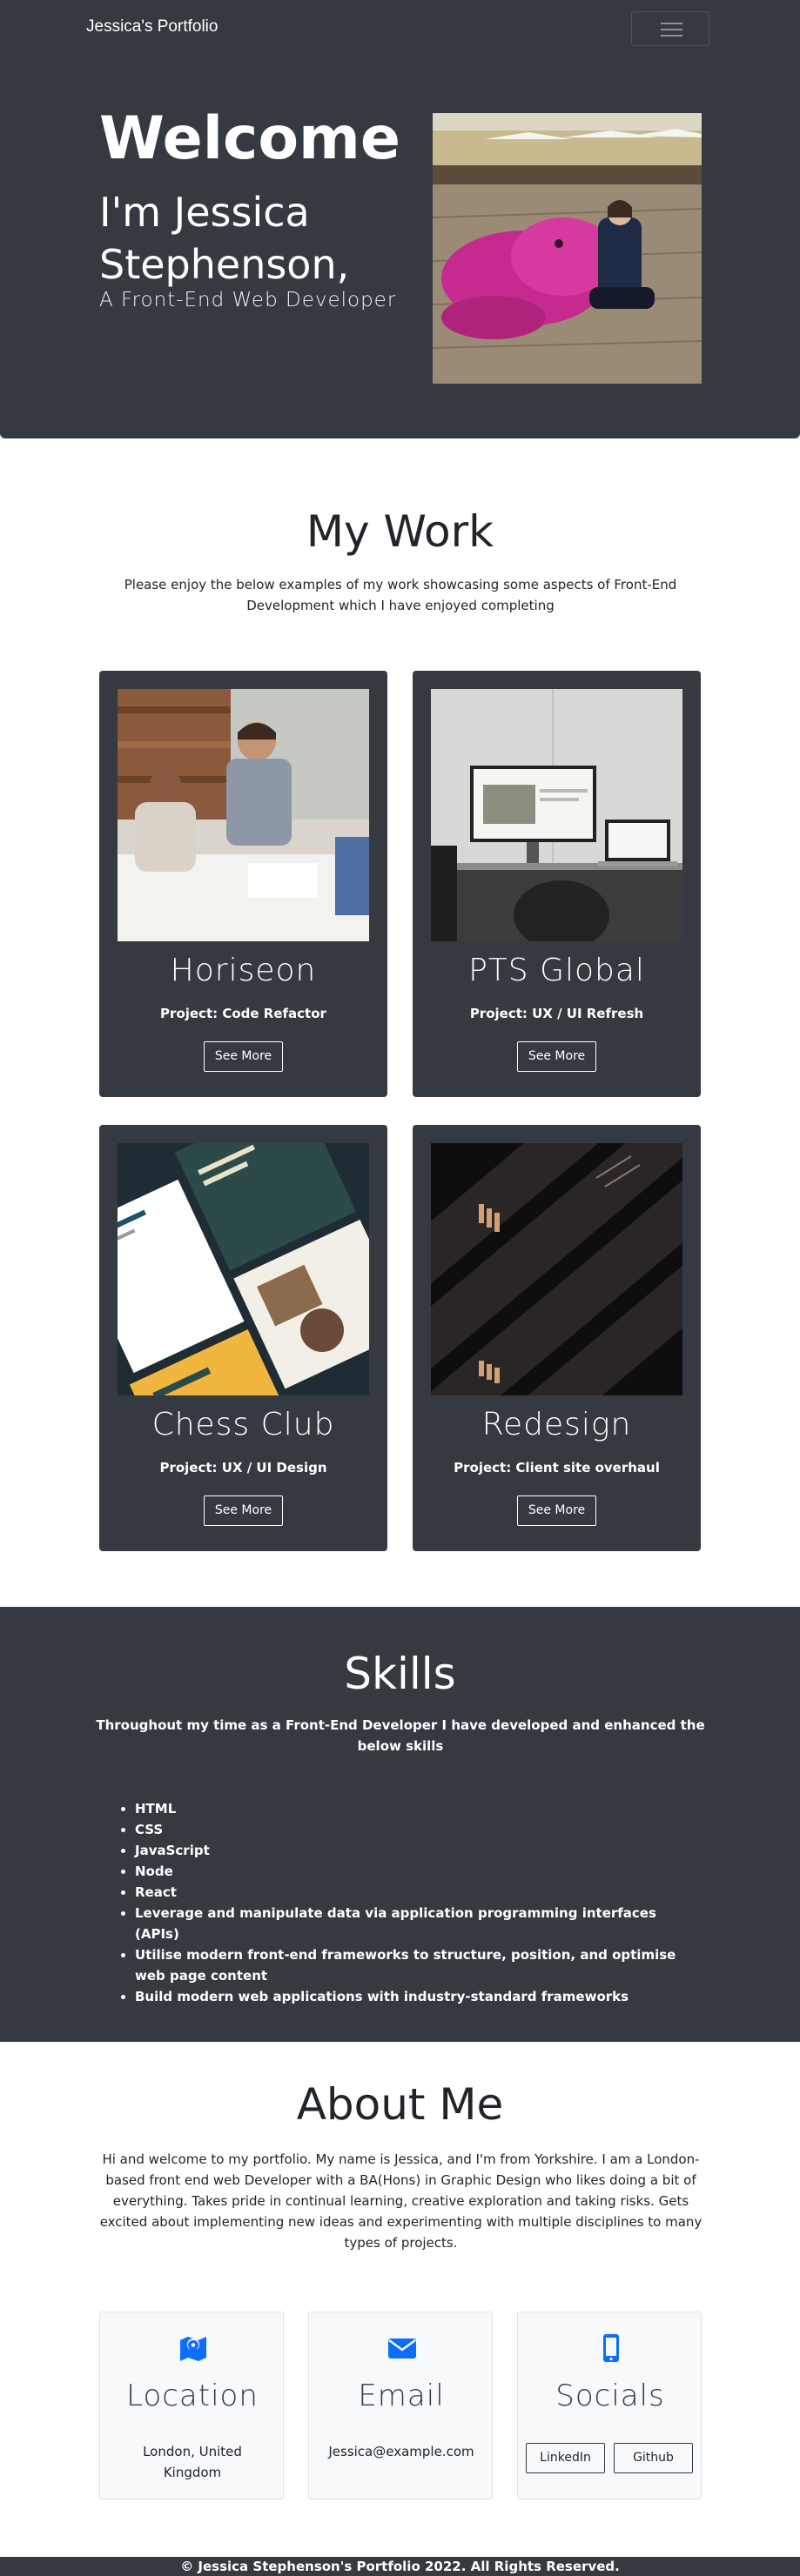 This screenshot has height=2576, width=800. I want to click on location-value: London, United Kingdom, so click(192, 2462).